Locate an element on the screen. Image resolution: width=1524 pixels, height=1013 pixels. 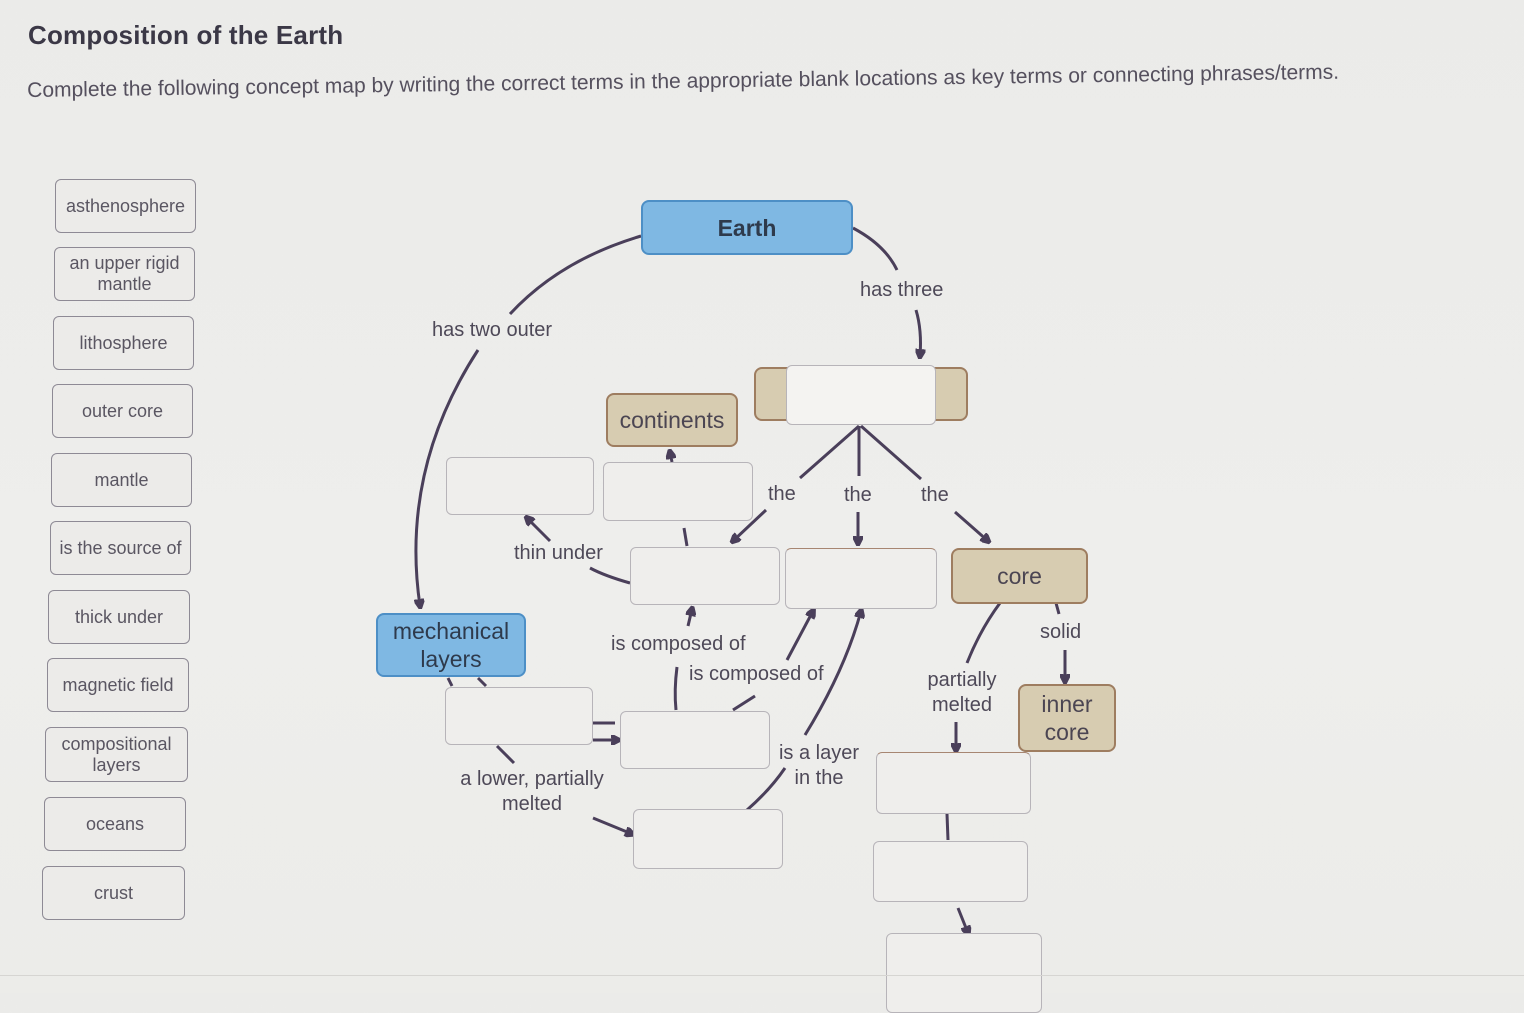
node-continents: continents is located at coordinates (672, 420).